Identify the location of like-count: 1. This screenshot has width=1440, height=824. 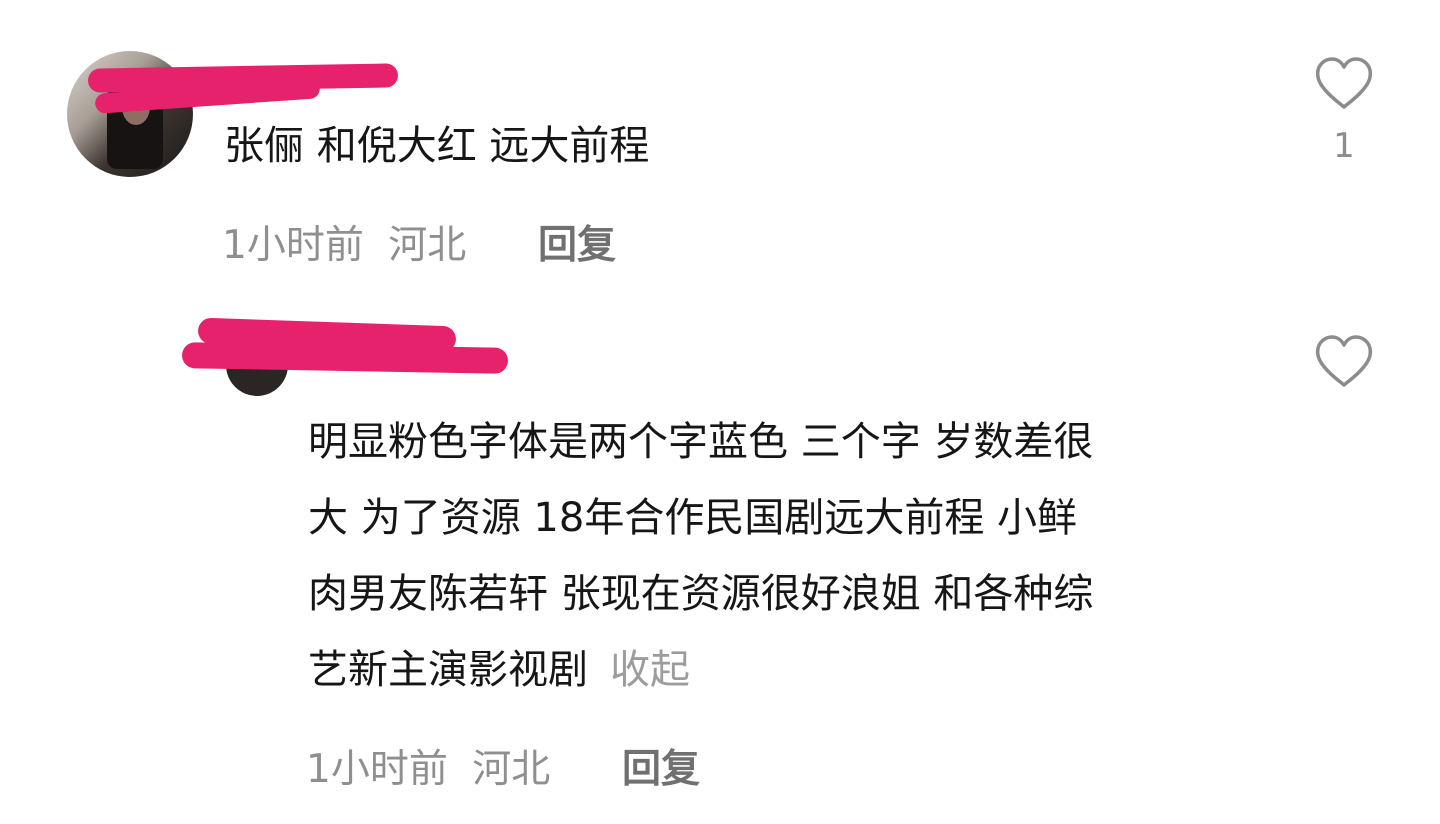
(1344, 146).